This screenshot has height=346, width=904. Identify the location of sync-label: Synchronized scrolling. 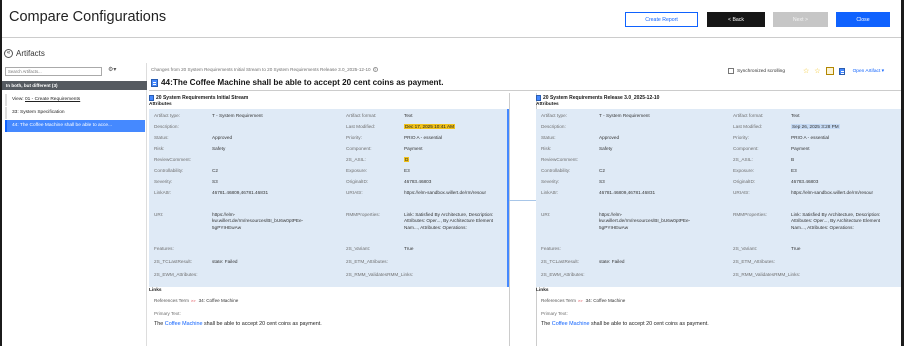
(761, 71).